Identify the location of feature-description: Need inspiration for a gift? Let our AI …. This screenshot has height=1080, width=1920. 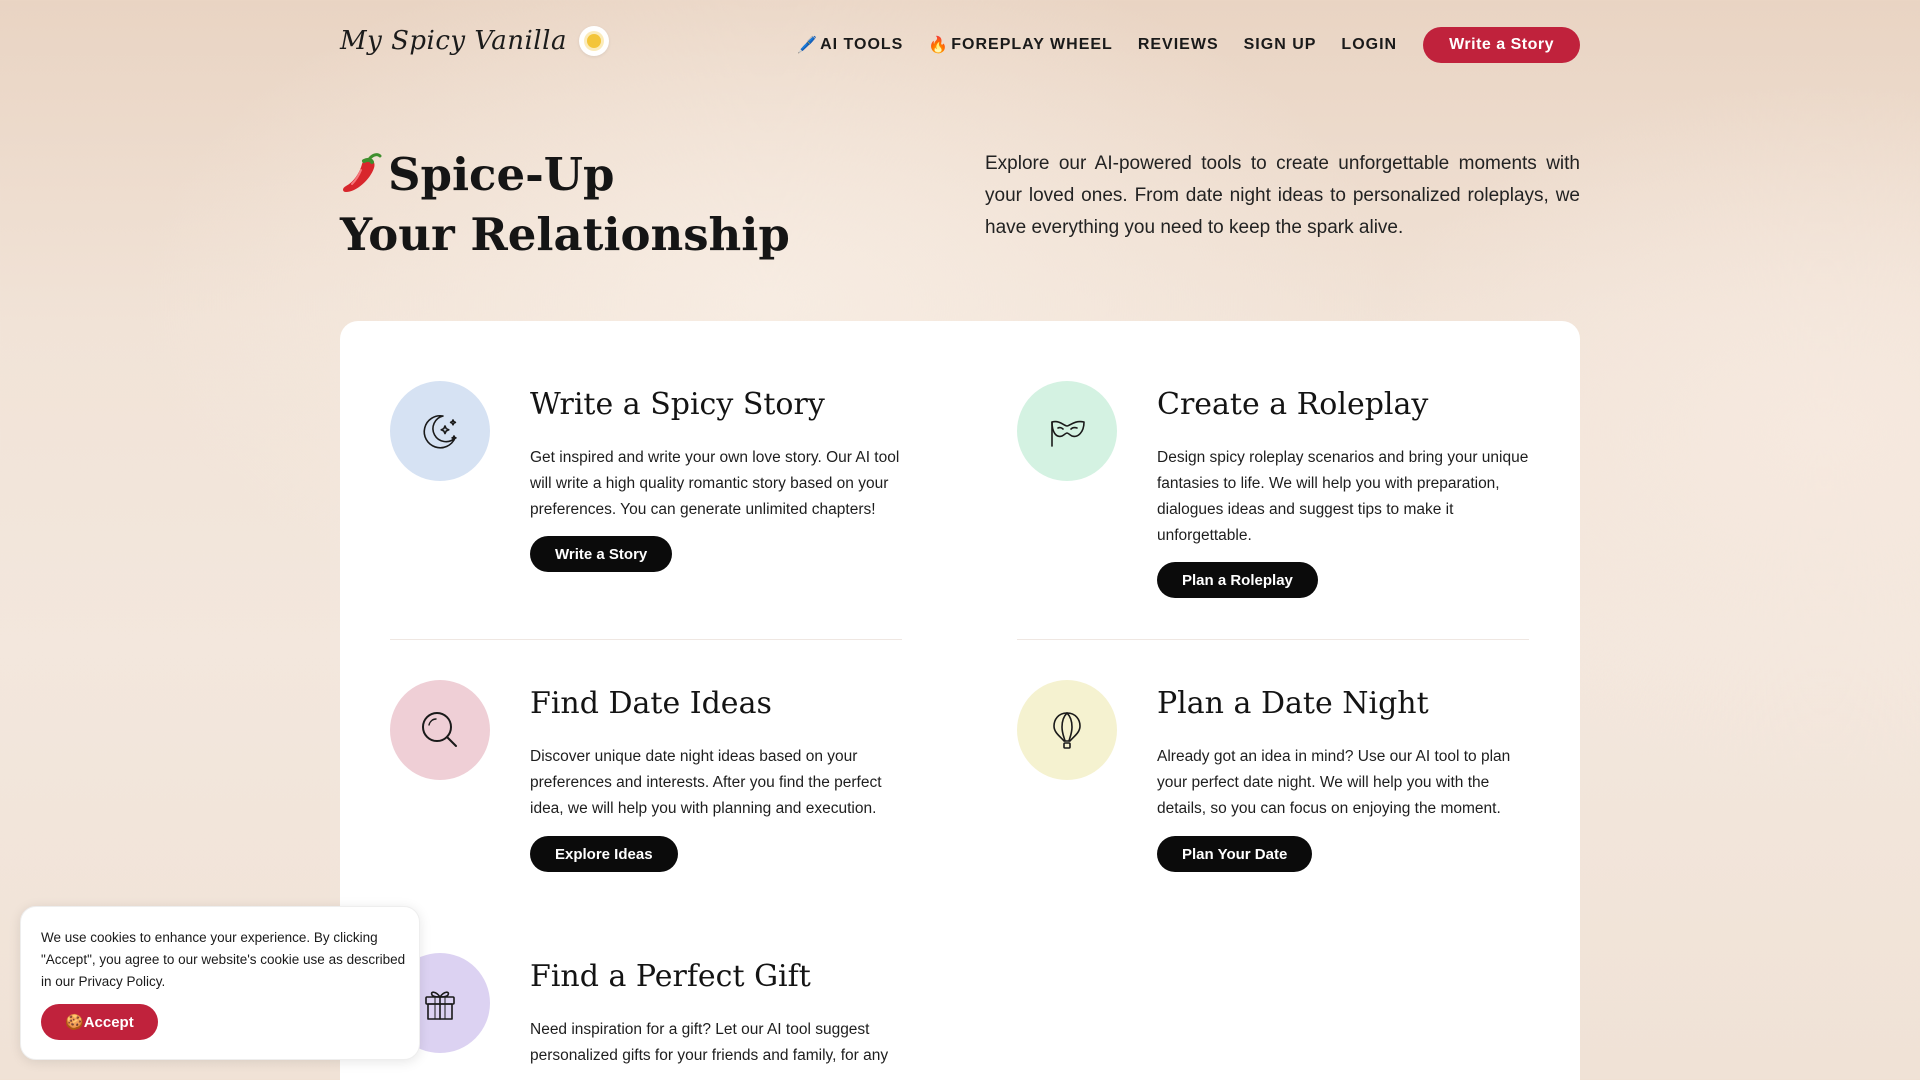
(709, 1042).